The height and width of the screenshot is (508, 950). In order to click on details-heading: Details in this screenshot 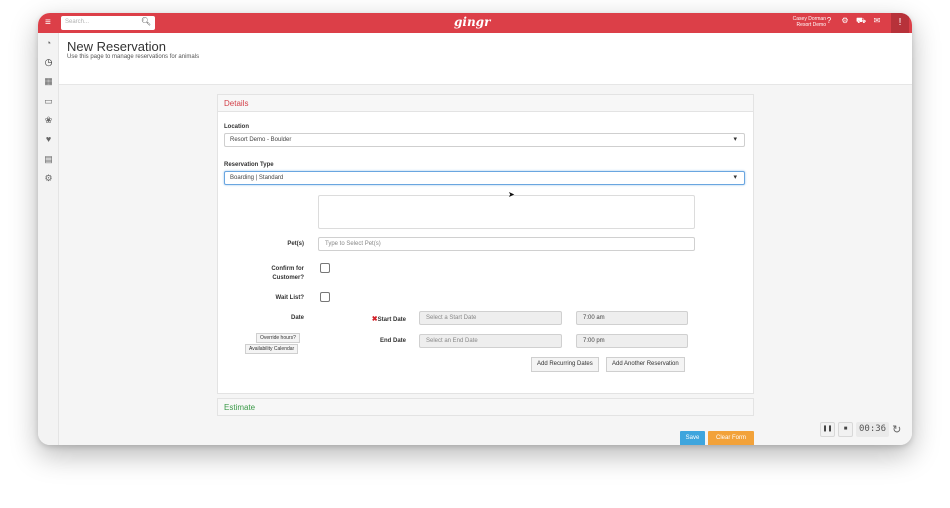, I will do `click(485, 103)`.